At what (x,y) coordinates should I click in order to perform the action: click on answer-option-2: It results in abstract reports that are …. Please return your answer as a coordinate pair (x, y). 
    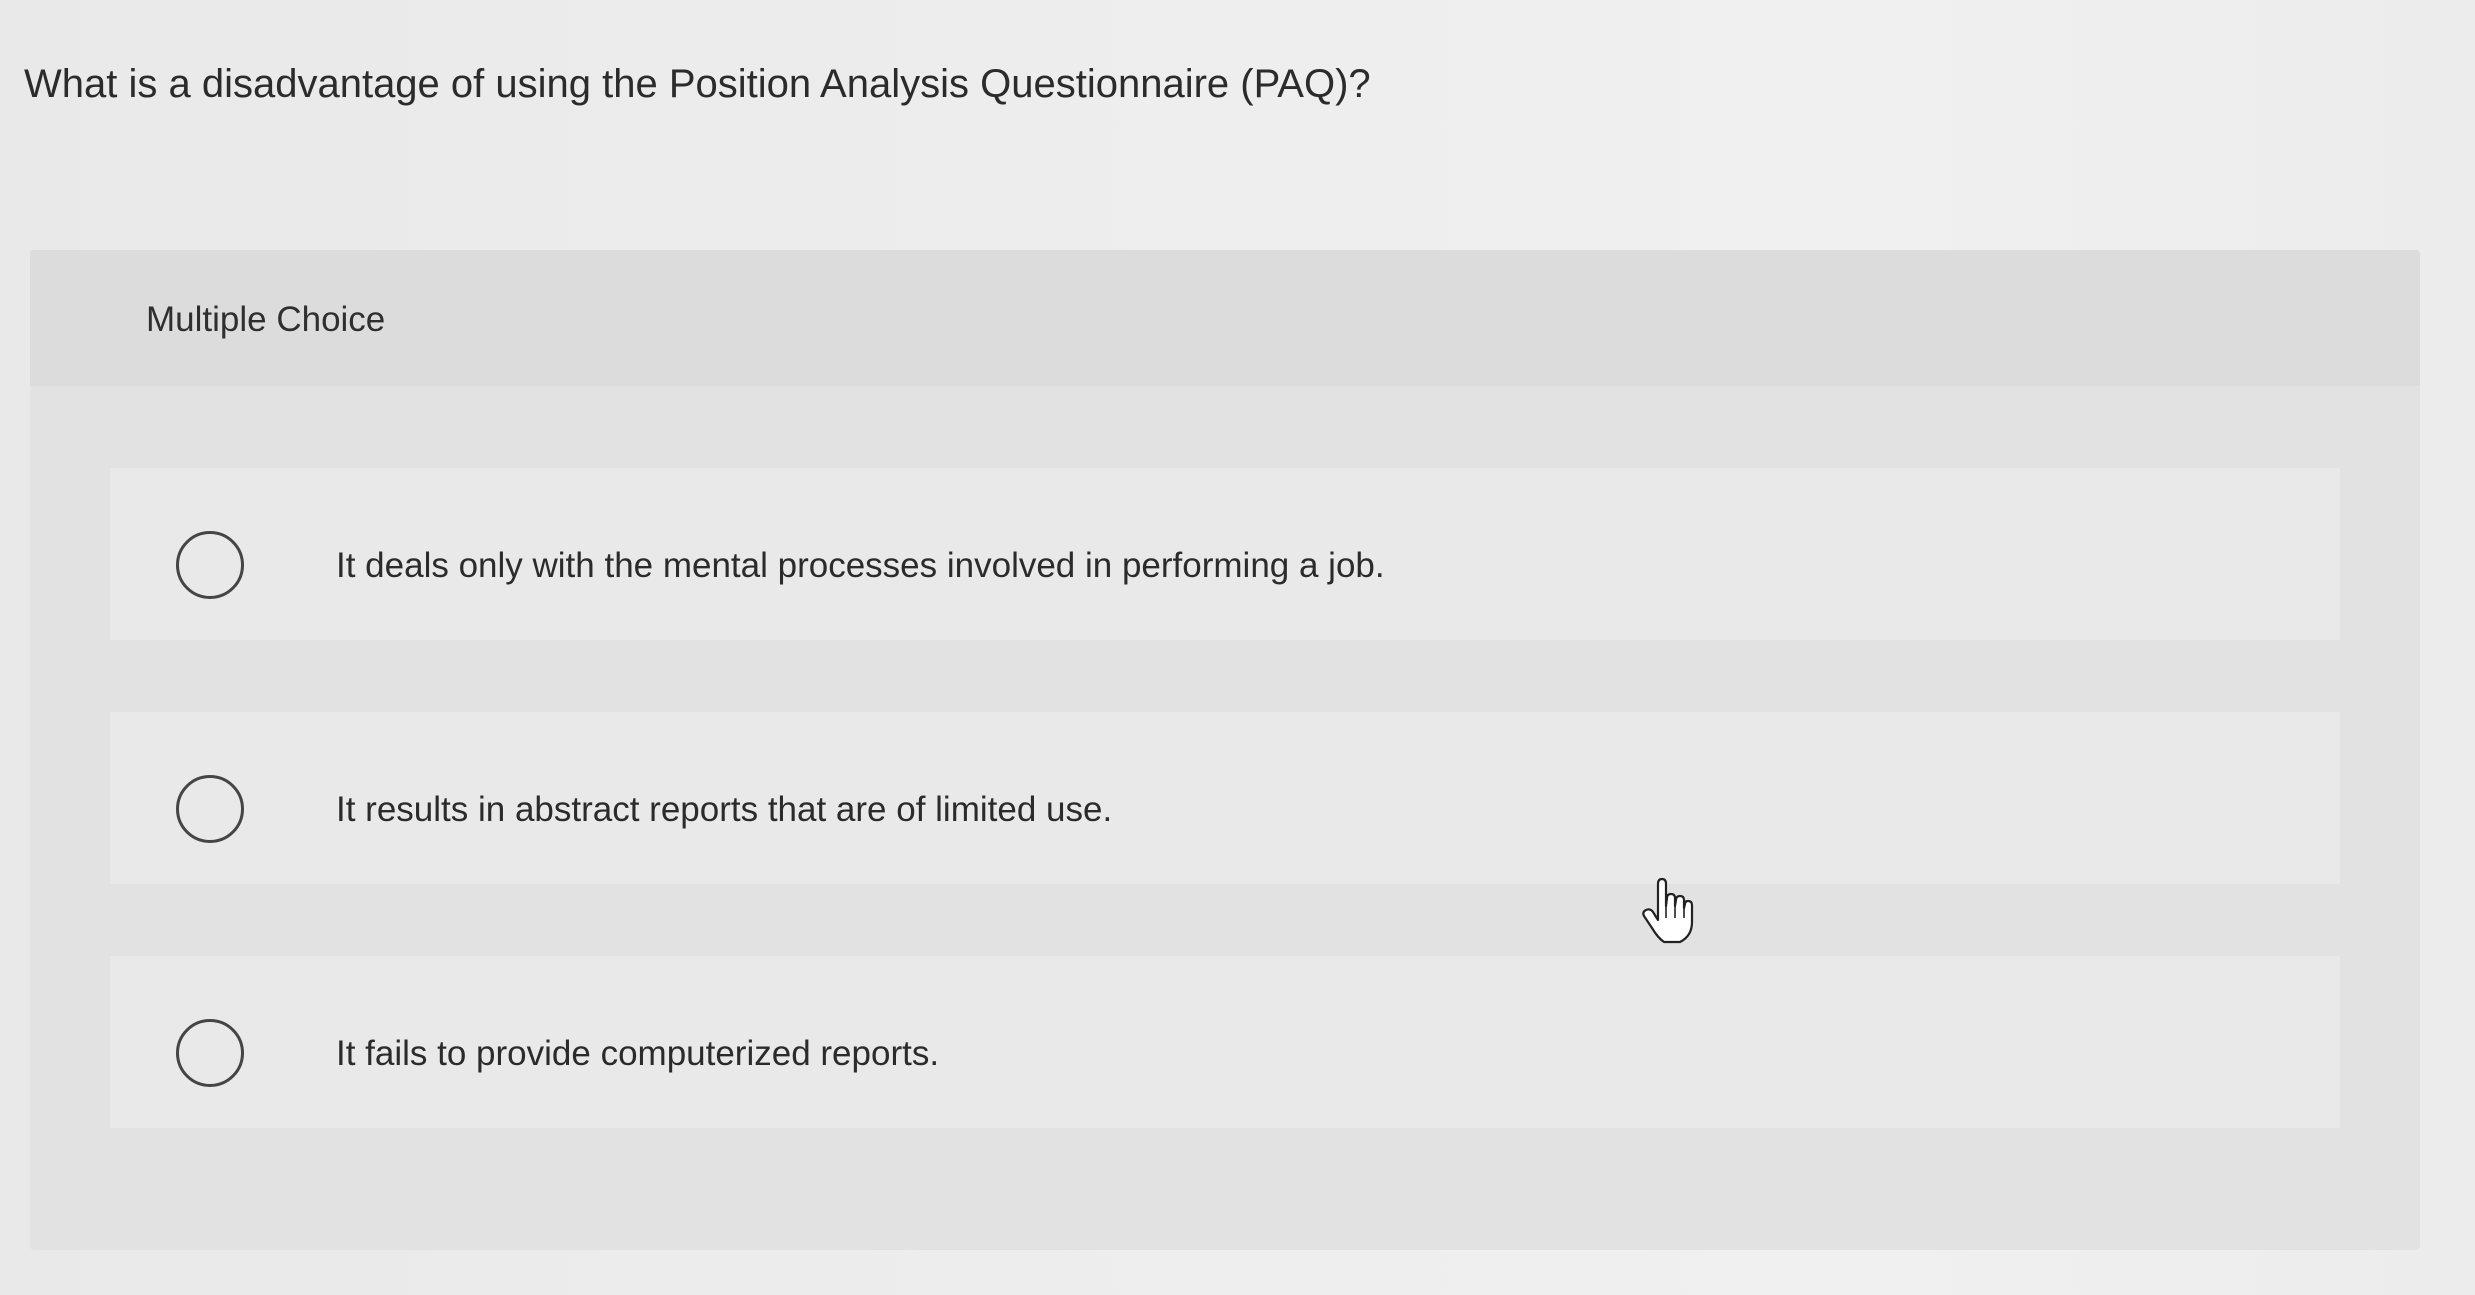
    Looking at the image, I should click on (1225, 798).